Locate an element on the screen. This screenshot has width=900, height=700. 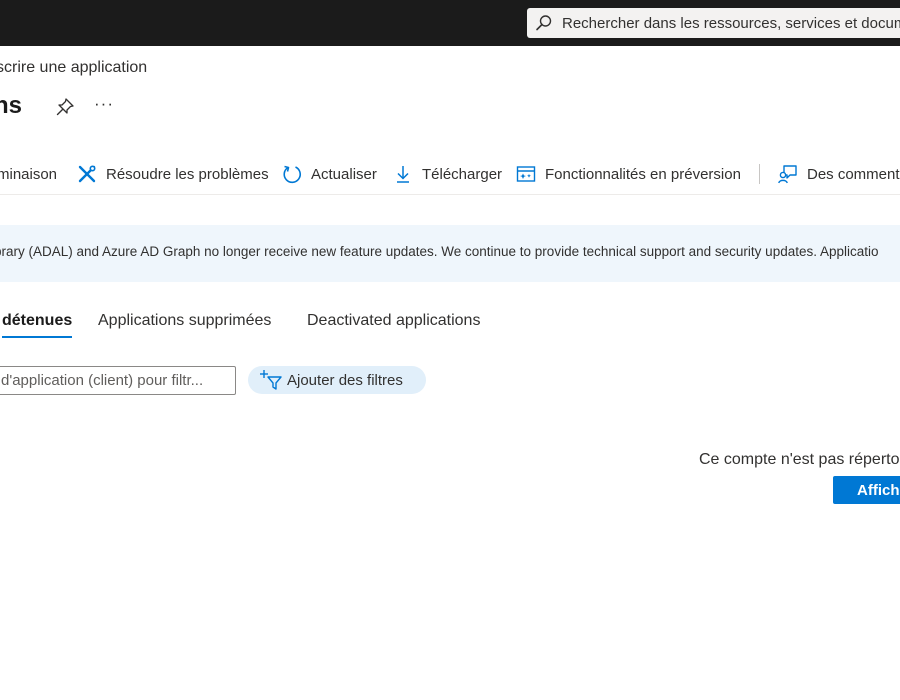
download-button: Télécharger is located at coordinates (447, 174).